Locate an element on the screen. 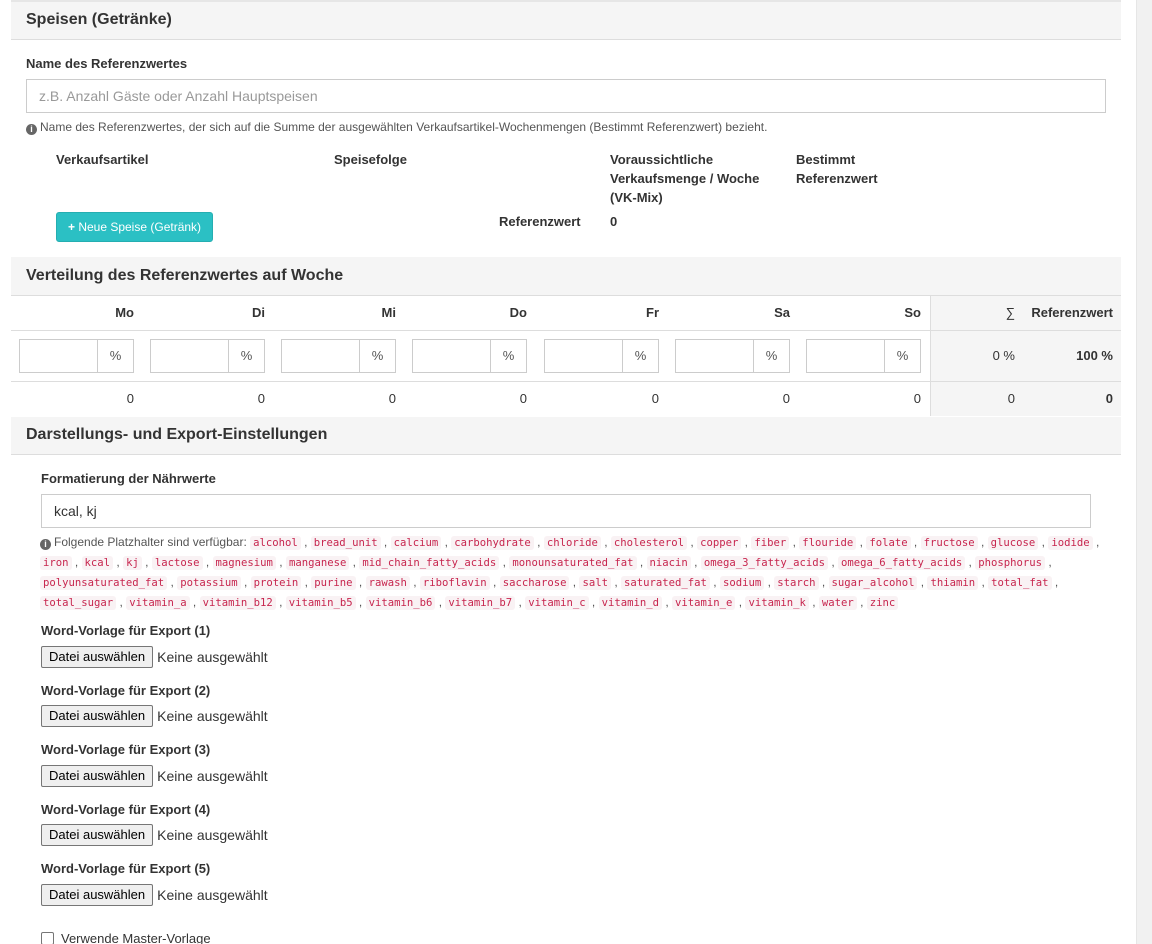 The height and width of the screenshot is (944, 1152). percent-input-so is located at coordinates (845, 356).